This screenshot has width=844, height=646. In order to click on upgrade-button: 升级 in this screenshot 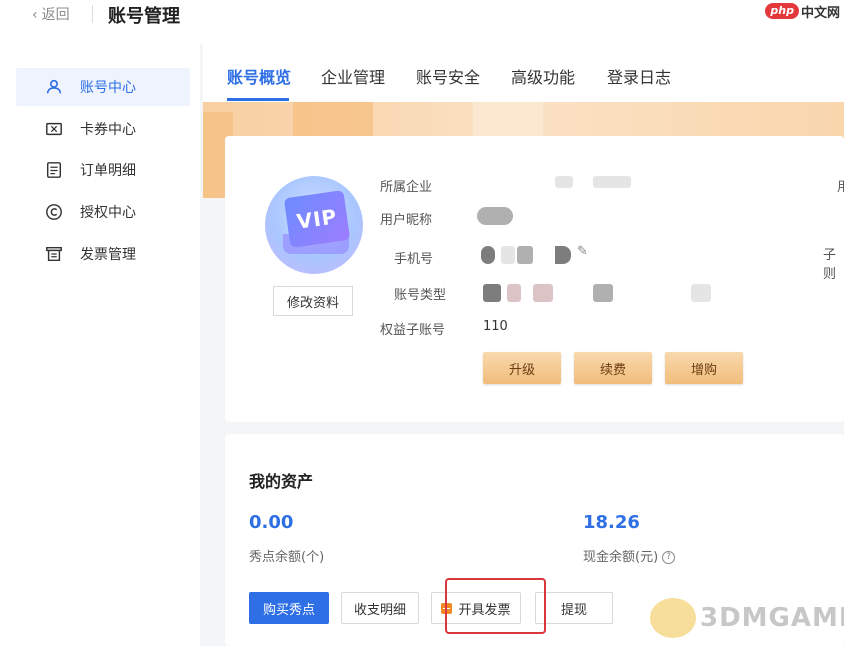, I will do `click(522, 368)`.